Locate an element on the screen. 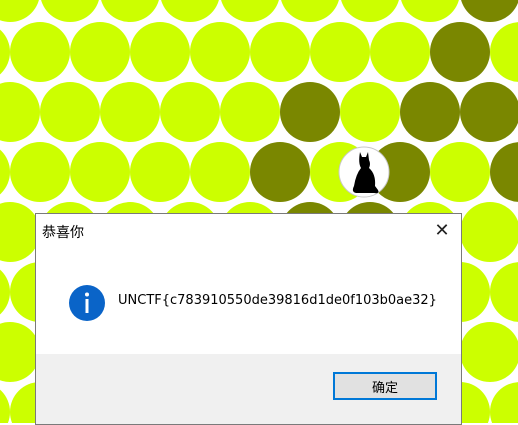 The image size is (518, 425). flag-message: UNCTF{c783910550de39816d1de0f103b0ae32} is located at coordinates (277, 300).